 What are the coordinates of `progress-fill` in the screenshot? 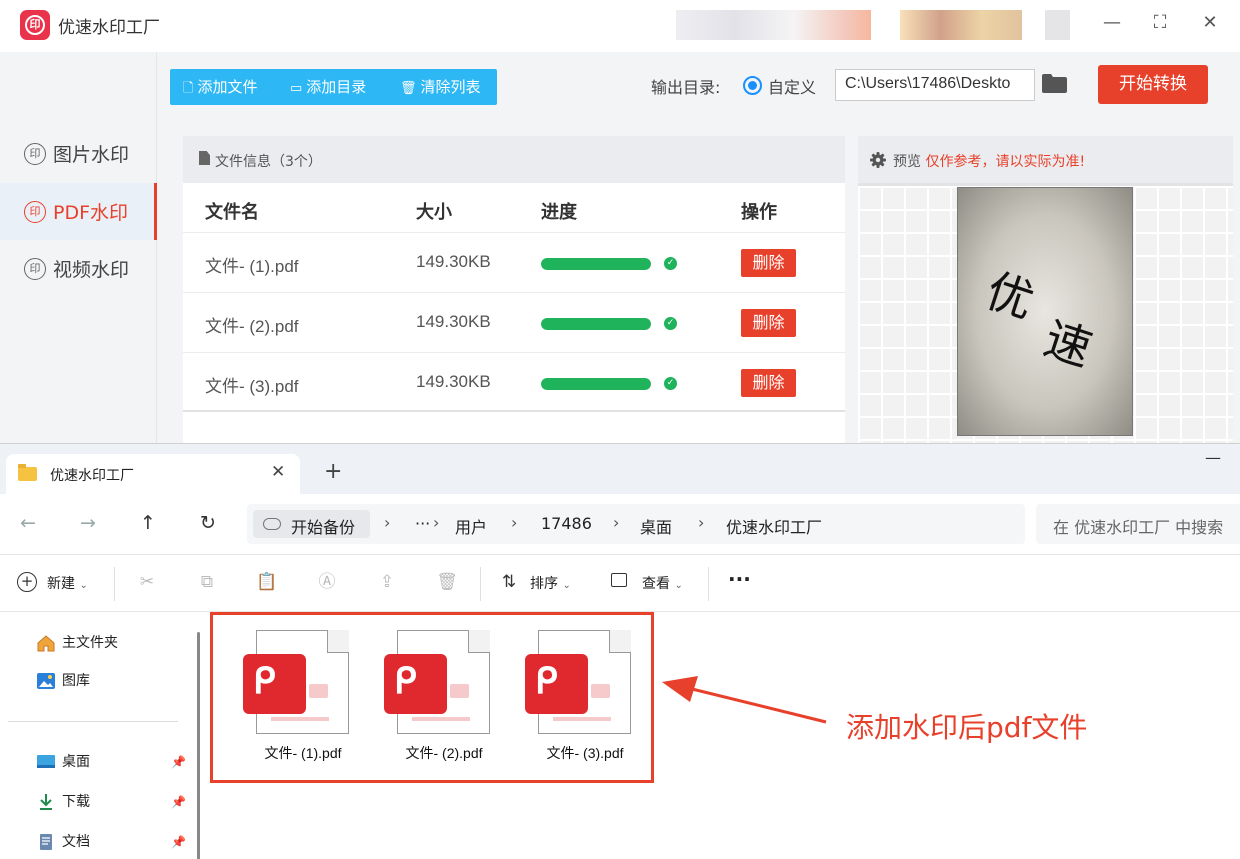 It's located at (596, 384).